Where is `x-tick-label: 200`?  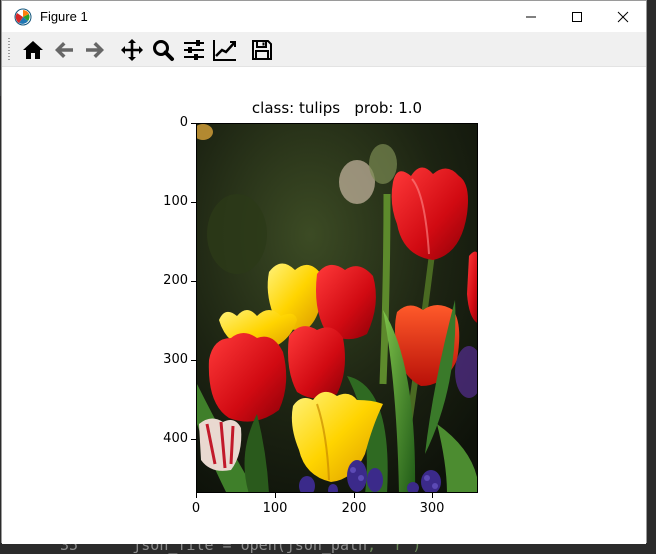 x-tick-label: 200 is located at coordinates (354, 508).